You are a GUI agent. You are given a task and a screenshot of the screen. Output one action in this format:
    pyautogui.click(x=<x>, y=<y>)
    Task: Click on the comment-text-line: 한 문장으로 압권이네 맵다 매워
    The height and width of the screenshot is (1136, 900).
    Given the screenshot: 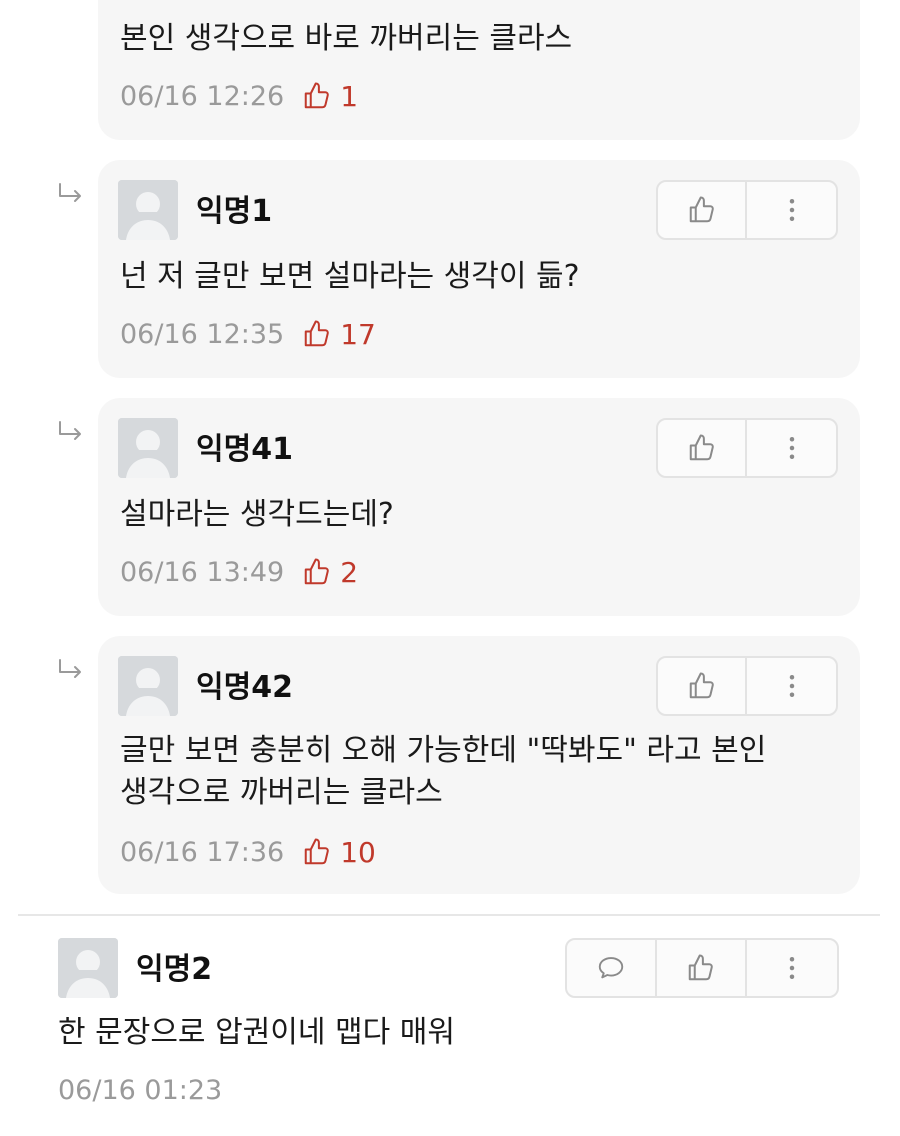 What is the action you would take?
    pyautogui.click(x=256, y=1032)
    